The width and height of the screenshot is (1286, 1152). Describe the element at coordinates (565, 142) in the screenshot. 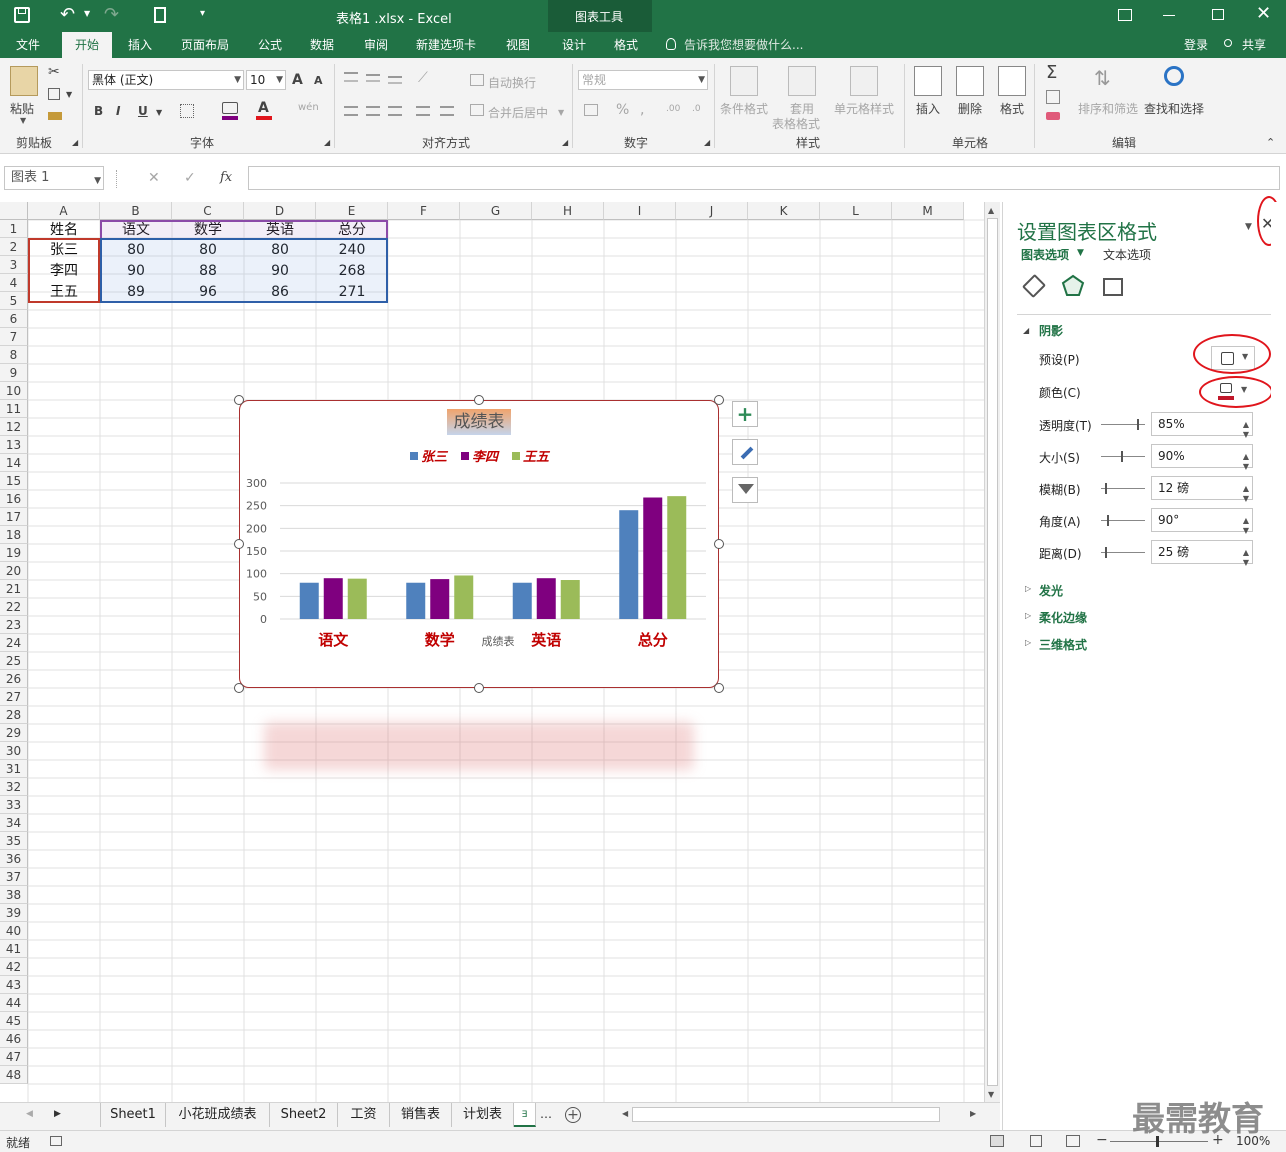

I see `alignment-launcher-icon: ◢` at that location.